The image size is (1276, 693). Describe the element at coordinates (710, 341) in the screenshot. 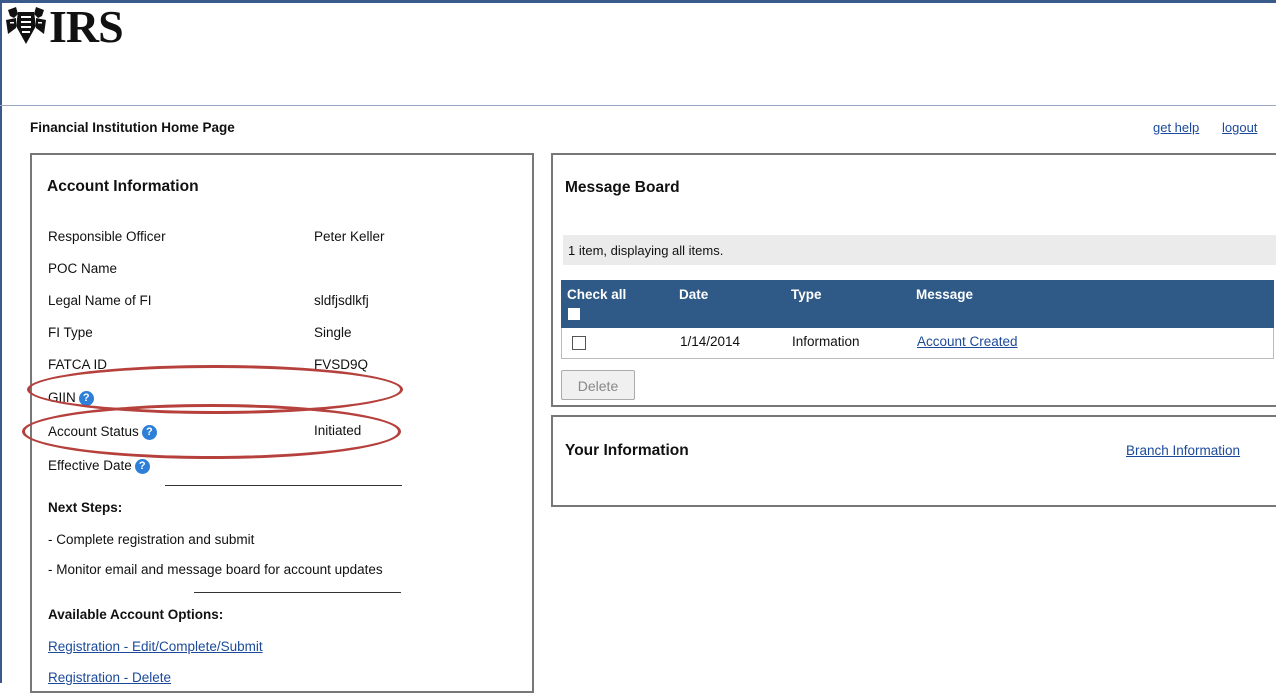

I see `row-date: 1/14/2014` at that location.